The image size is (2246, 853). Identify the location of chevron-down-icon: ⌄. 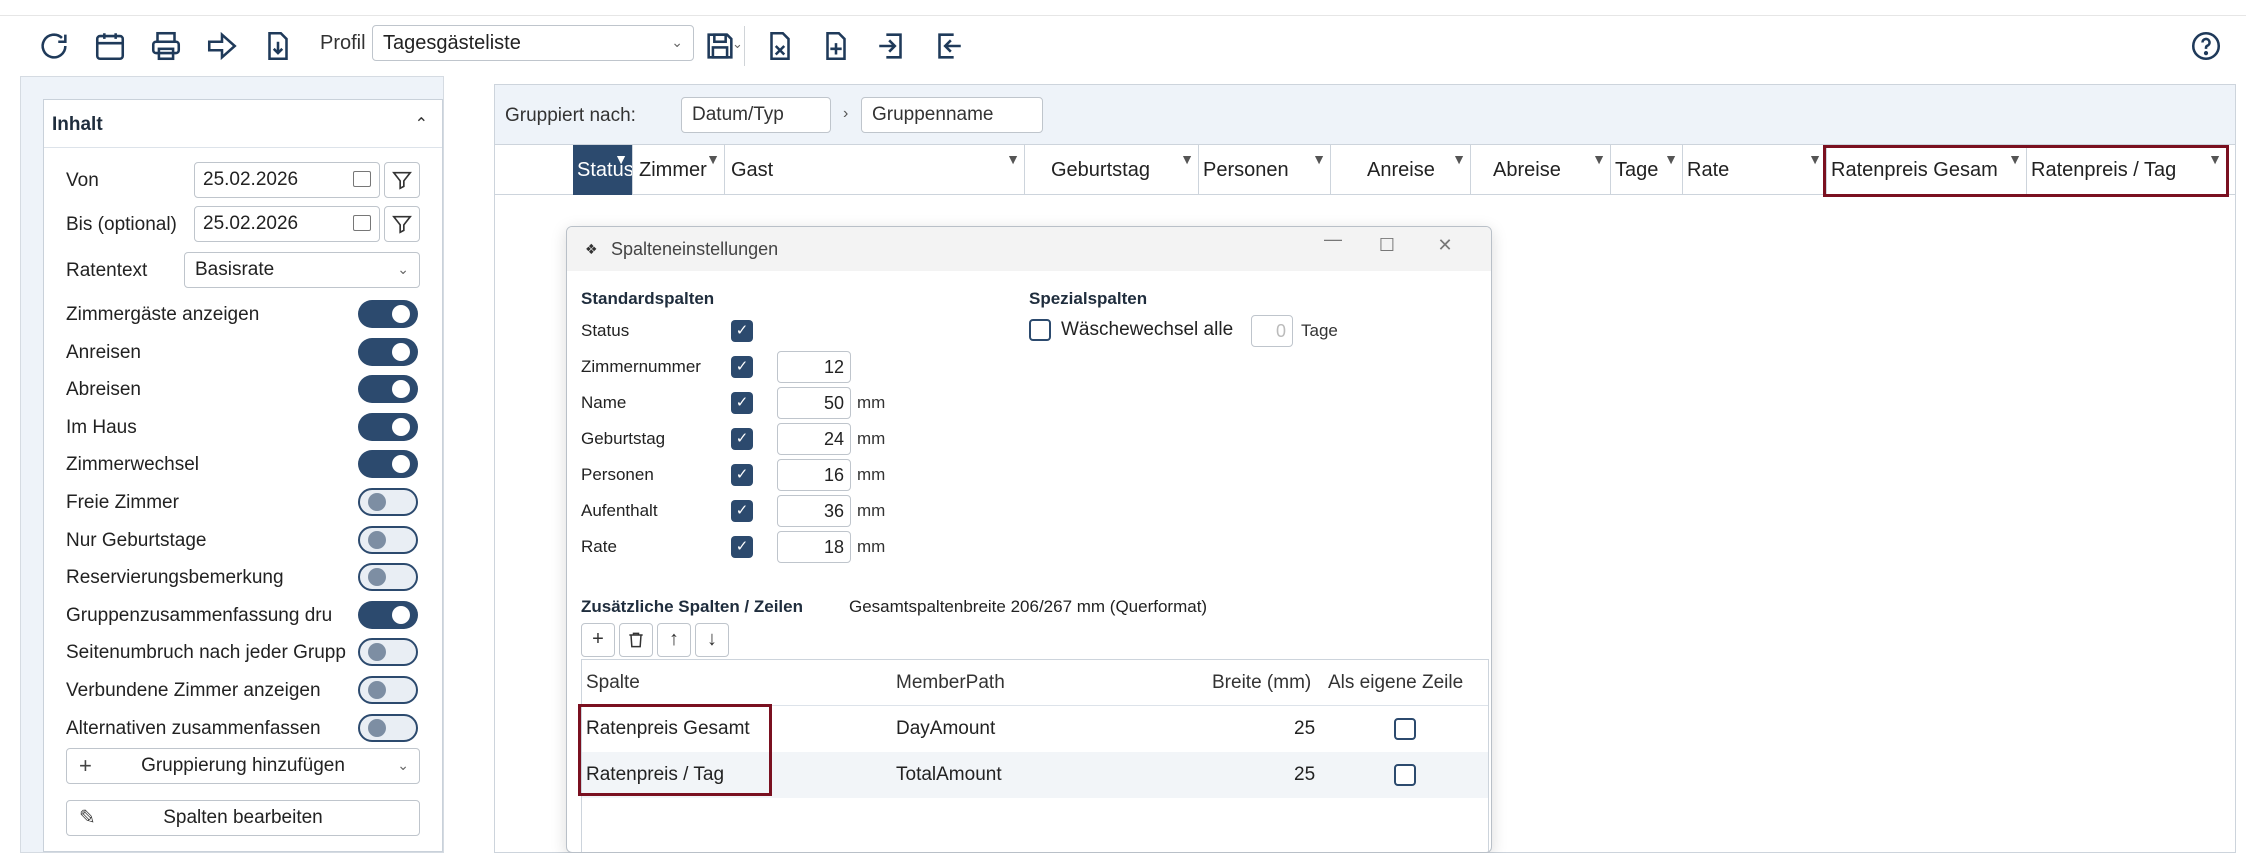
(677, 42).